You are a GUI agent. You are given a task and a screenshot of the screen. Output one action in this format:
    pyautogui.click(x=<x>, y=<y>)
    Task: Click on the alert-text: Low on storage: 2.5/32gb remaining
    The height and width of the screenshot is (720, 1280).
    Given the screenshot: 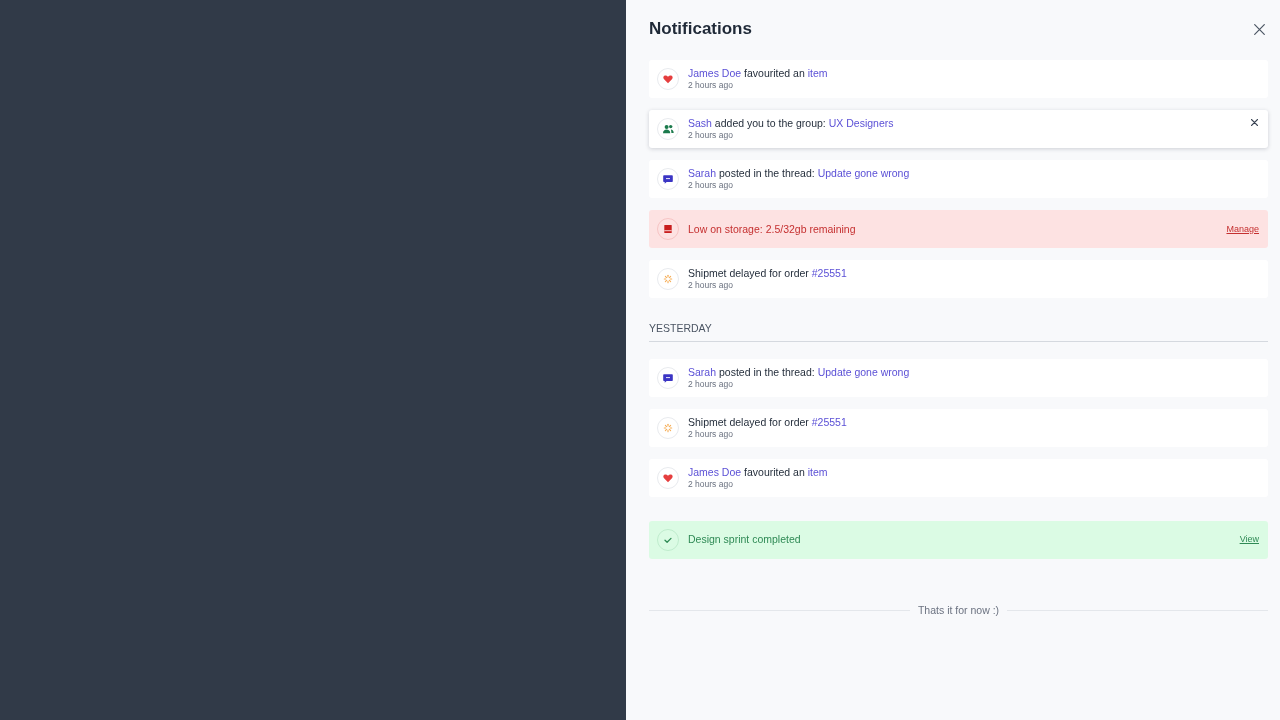 What is the action you would take?
    pyautogui.click(x=772, y=229)
    